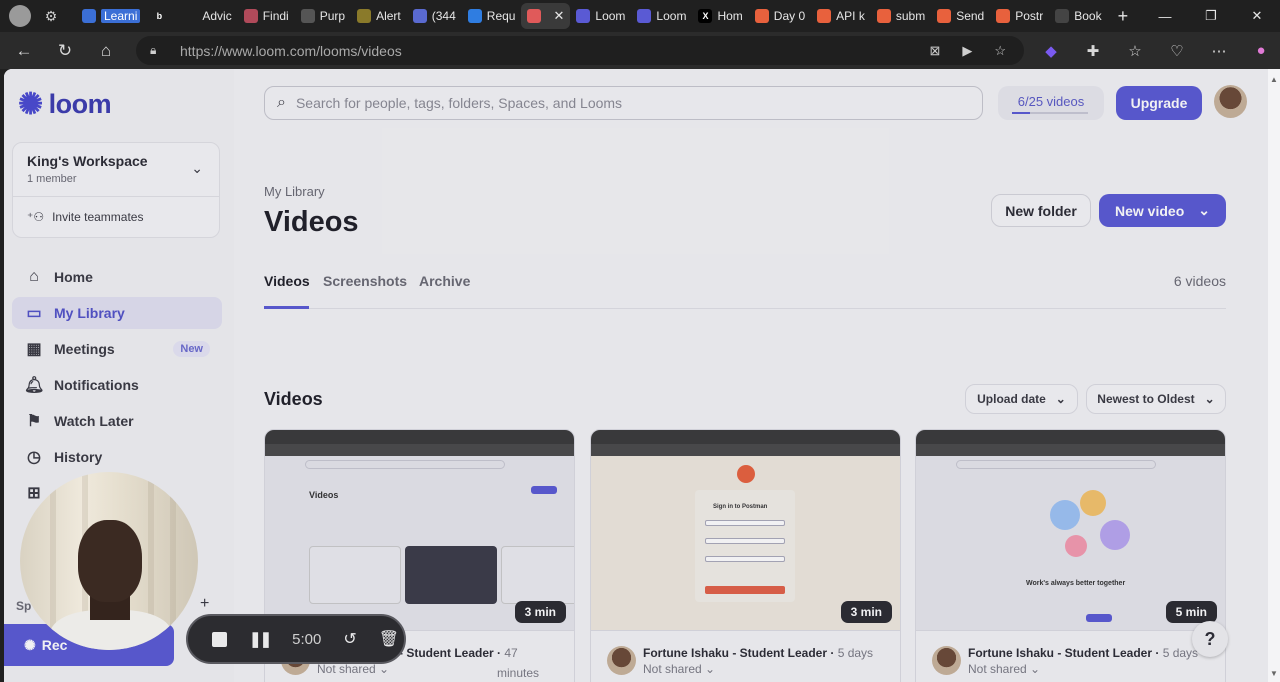 Image resolution: width=1280 pixels, height=682 pixels. What do you see at coordinates (1041, 210) in the screenshot?
I see `new-folder-button: New folder` at bounding box center [1041, 210].